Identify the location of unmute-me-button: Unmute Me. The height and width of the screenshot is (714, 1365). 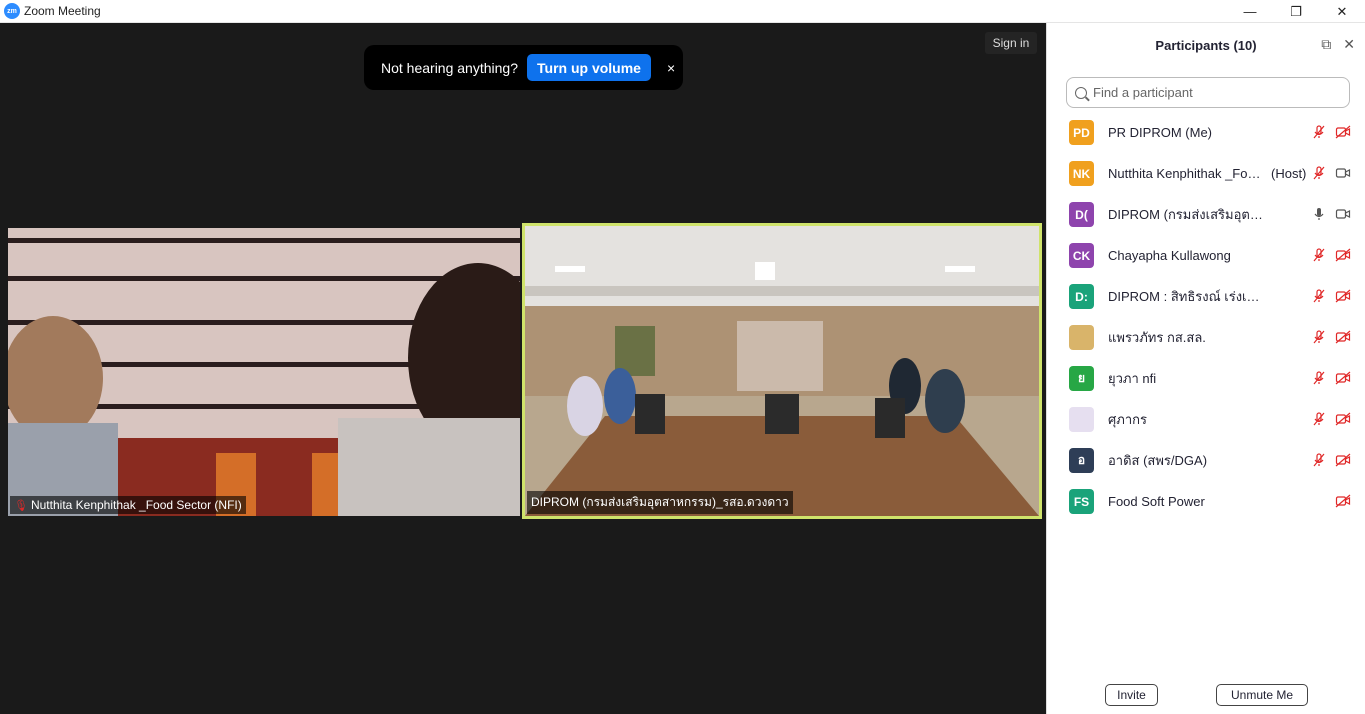
(1262, 695).